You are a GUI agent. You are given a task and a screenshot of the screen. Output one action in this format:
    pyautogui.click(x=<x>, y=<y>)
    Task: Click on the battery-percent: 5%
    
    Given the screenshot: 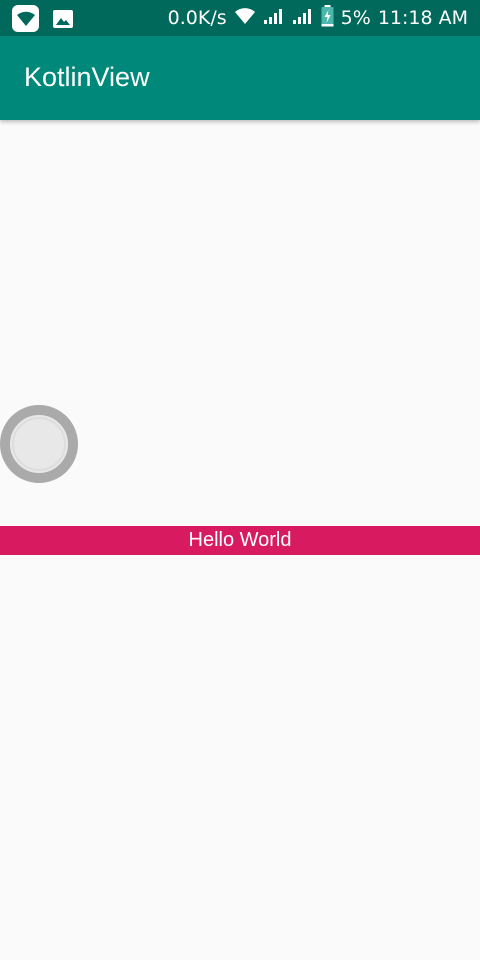 What is the action you would take?
    pyautogui.click(x=355, y=18)
    